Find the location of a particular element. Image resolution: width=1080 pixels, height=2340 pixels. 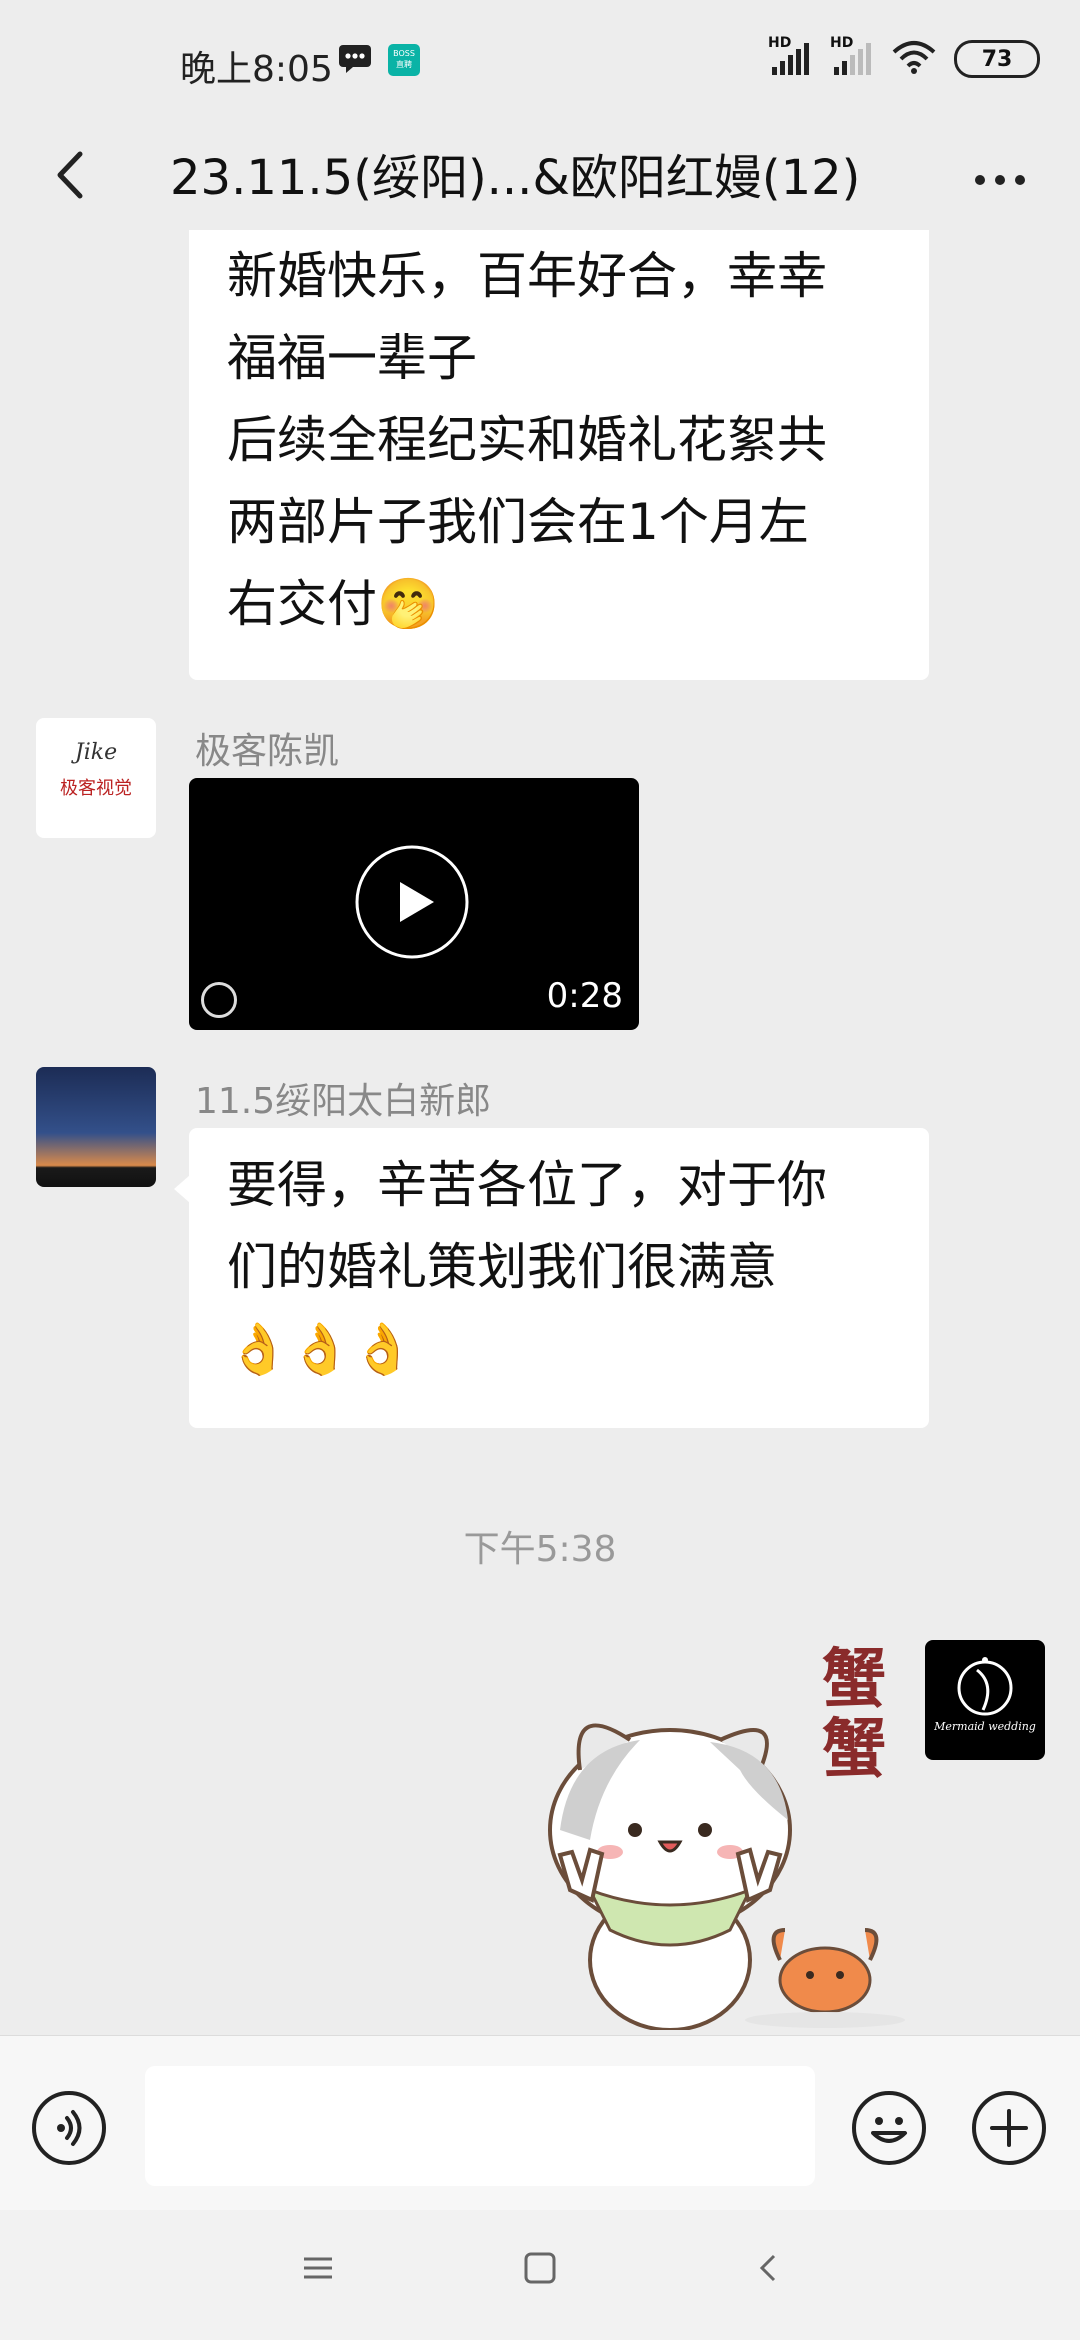

message-line: 👌👌👌 is located at coordinates (320, 1349).